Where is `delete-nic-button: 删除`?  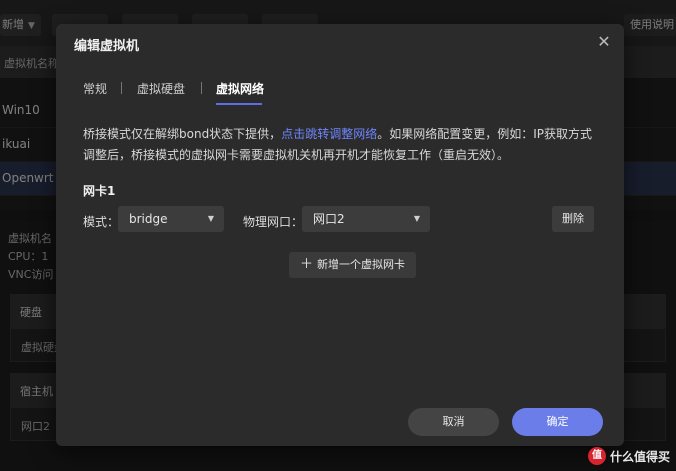 delete-nic-button: 删除 is located at coordinates (573, 219).